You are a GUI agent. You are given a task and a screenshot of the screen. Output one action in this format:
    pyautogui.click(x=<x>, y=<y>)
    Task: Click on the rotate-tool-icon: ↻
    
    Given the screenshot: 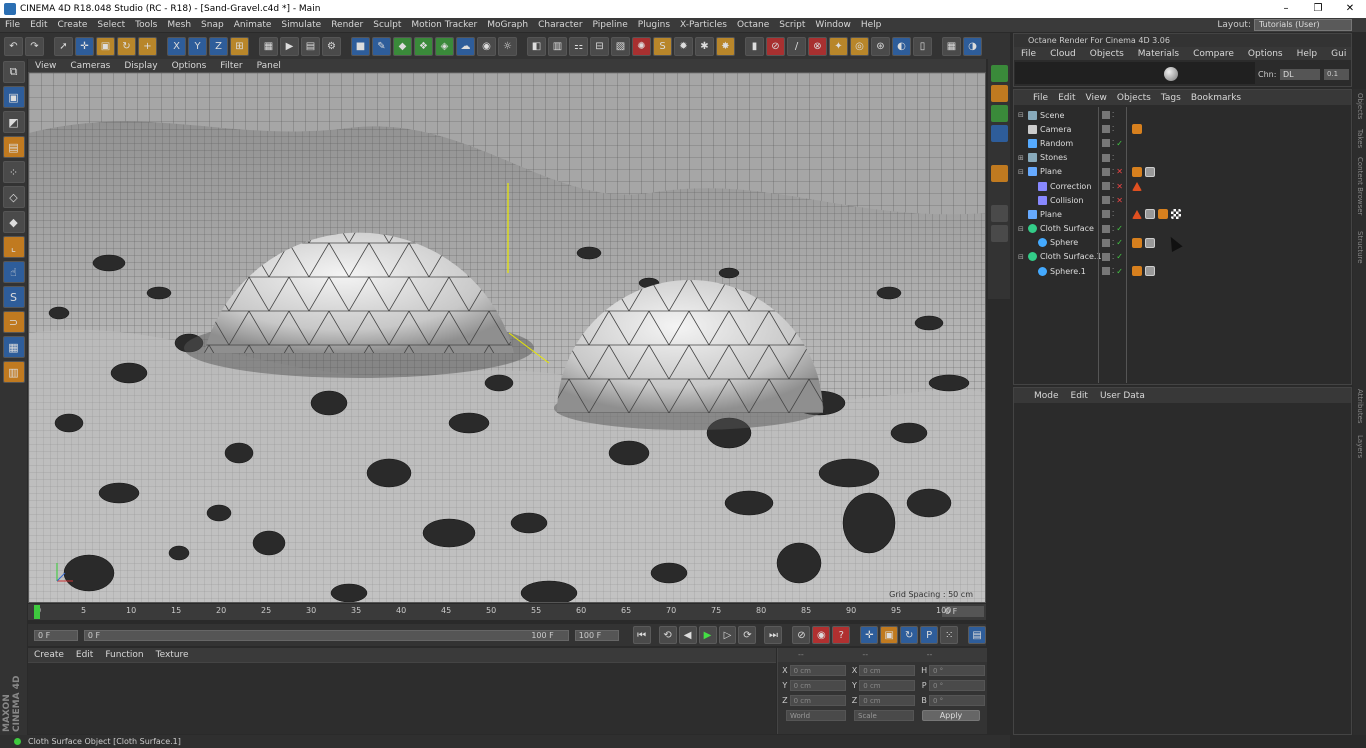 What is the action you would take?
    pyautogui.click(x=126, y=46)
    